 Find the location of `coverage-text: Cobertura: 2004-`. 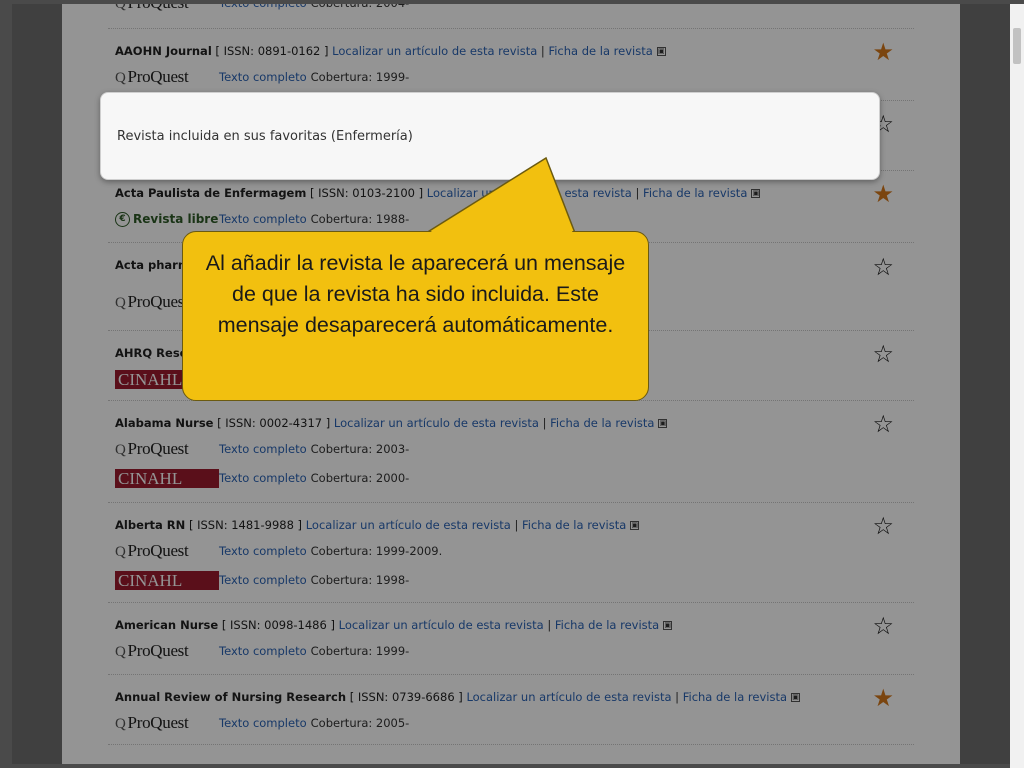

coverage-text: Cobertura: 2004- is located at coordinates (360, 7).